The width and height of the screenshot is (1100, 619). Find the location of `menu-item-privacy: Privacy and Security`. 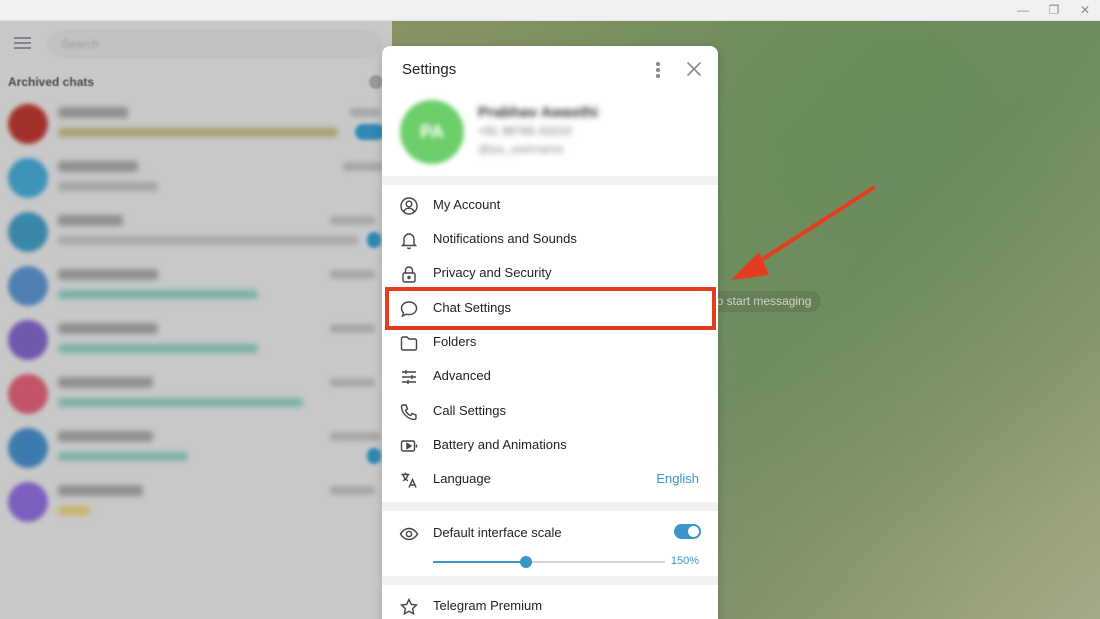

menu-item-privacy: Privacy and Security is located at coordinates (550, 273).